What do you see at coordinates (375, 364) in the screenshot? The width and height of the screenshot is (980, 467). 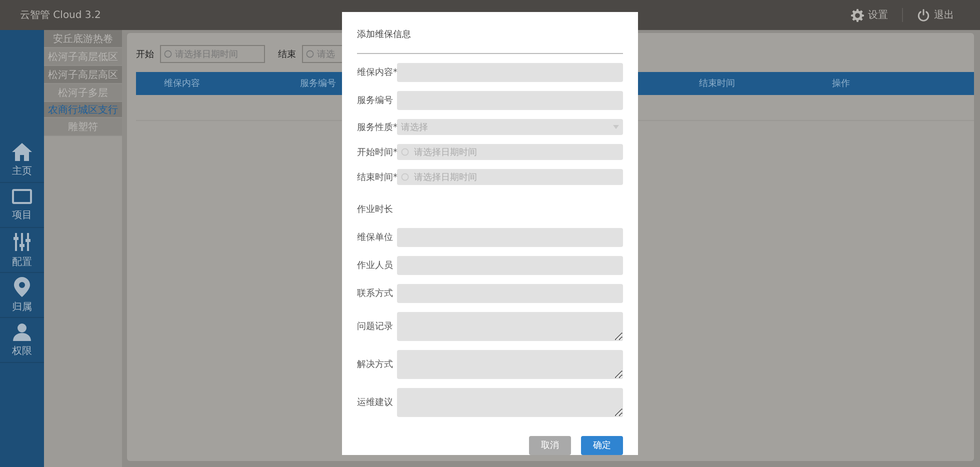 I see `field-label: 解决方式` at bounding box center [375, 364].